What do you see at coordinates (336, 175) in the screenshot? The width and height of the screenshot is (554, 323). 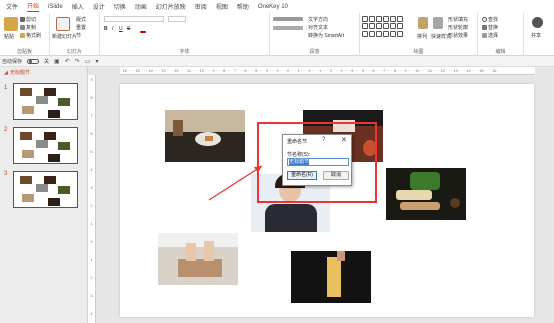 I see `cancel-button: 取消` at bounding box center [336, 175].